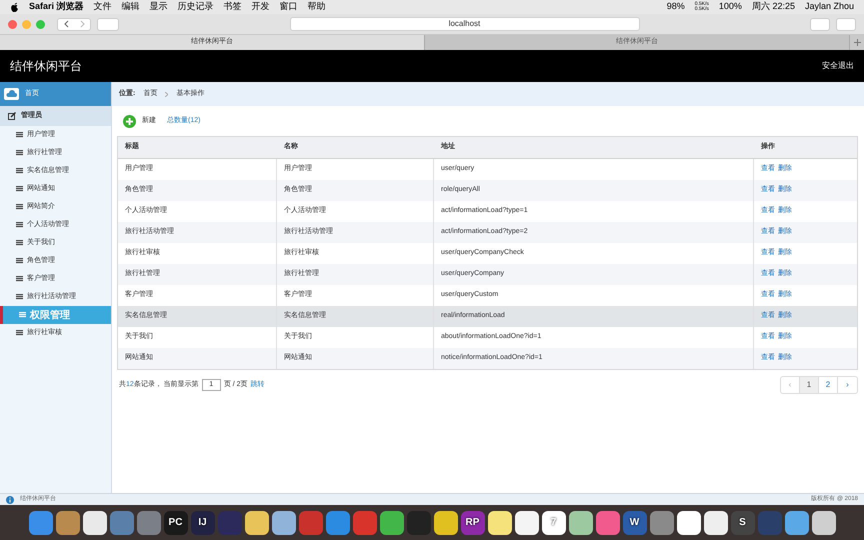  Describe the element at coordinates (847, 385) in the screenshot. I see `next-page-button: ›` at that location.